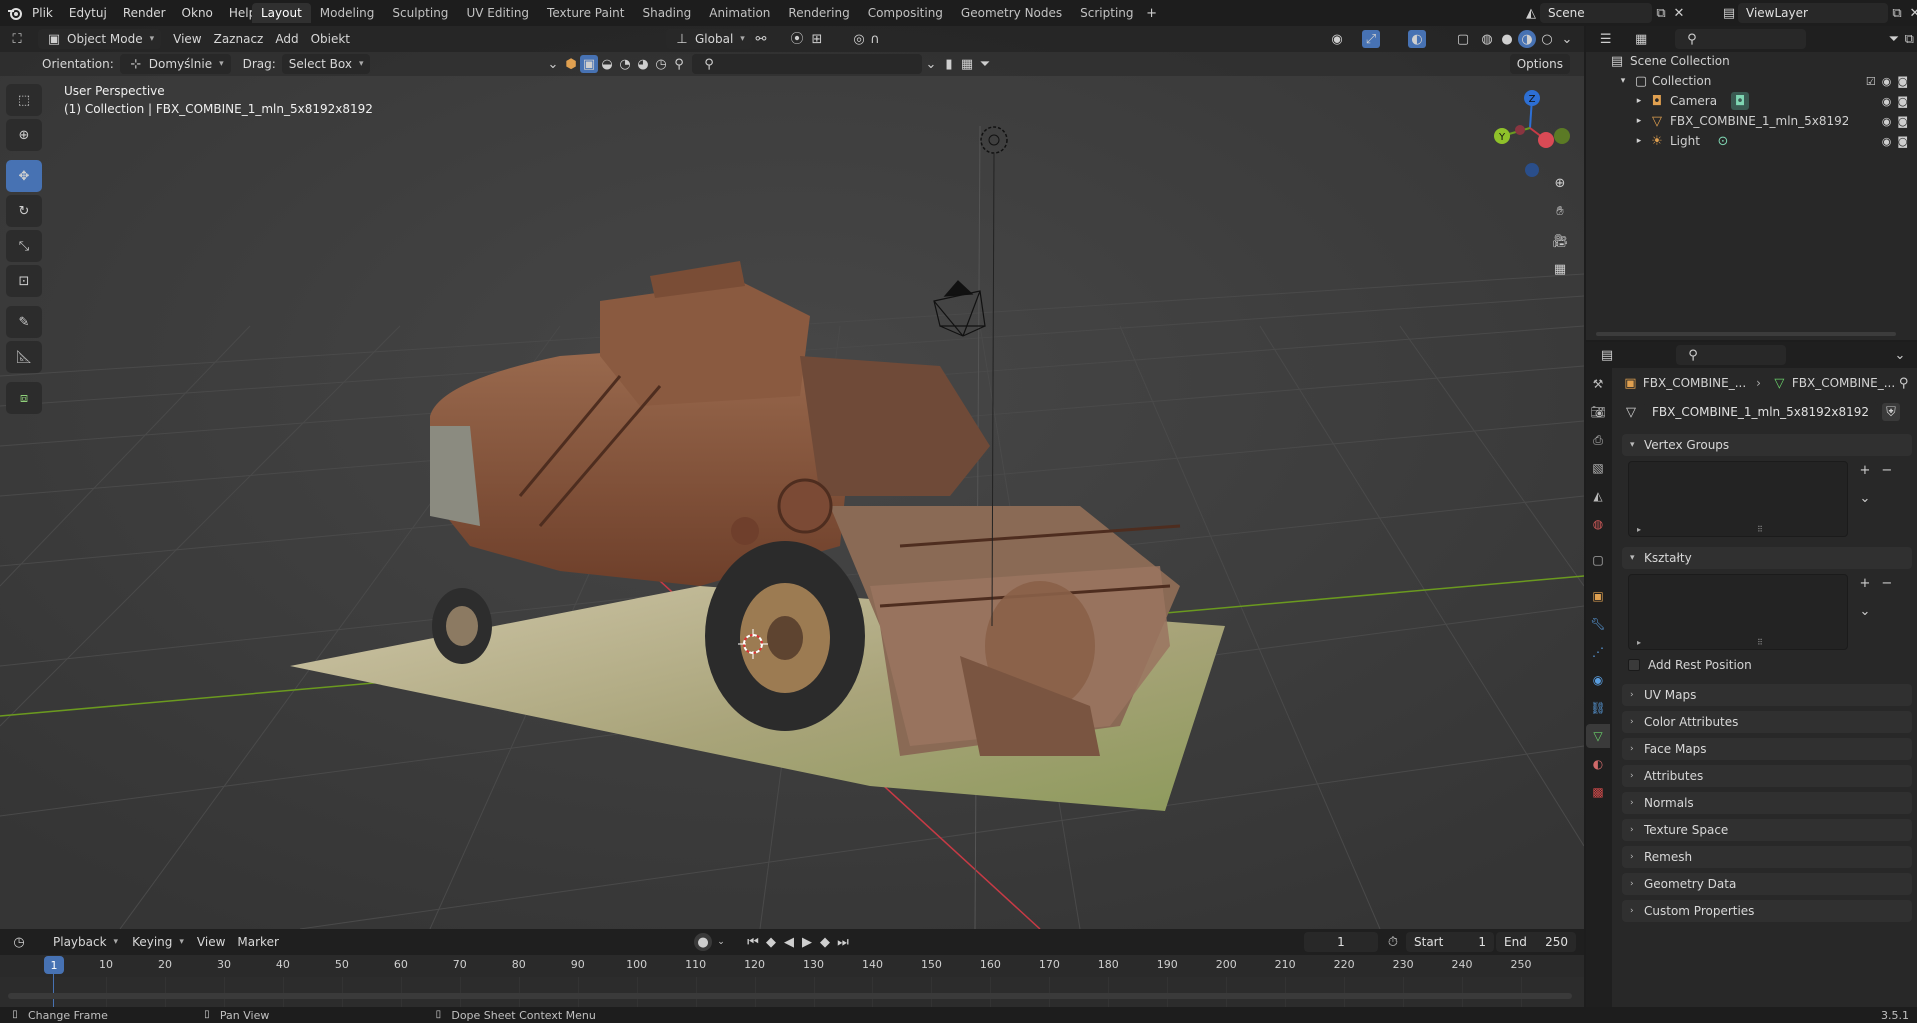  Describe the element at coordinates (42, 13) in the screenshot. I see `menu-file: Plik` at that location.